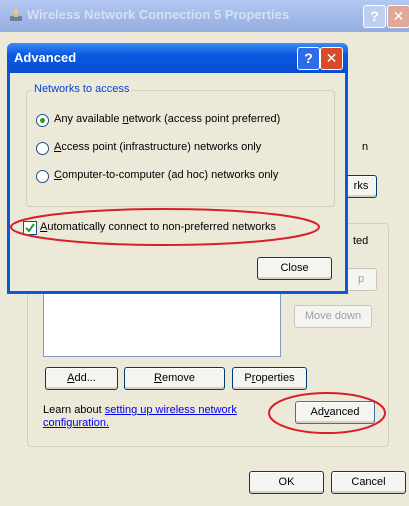 This screenshot has height=506, width=409. What do you see at coordinates (174, 378) in the screenshot?
I see `remove-button: Remove` at bounding box center [174, 378].